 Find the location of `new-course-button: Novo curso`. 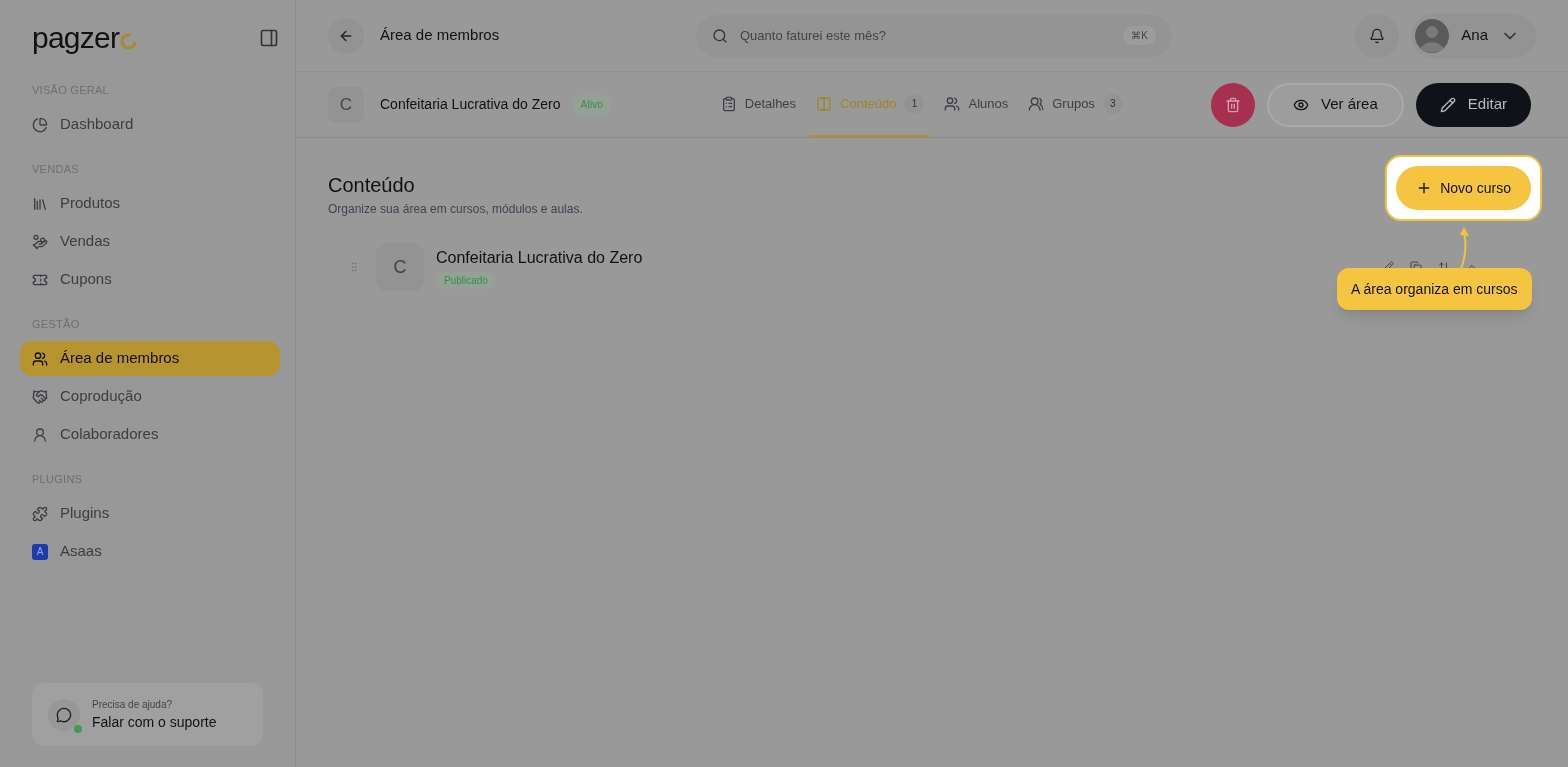

new-course-button: Novo curso is located at coordinates (1463, 188).